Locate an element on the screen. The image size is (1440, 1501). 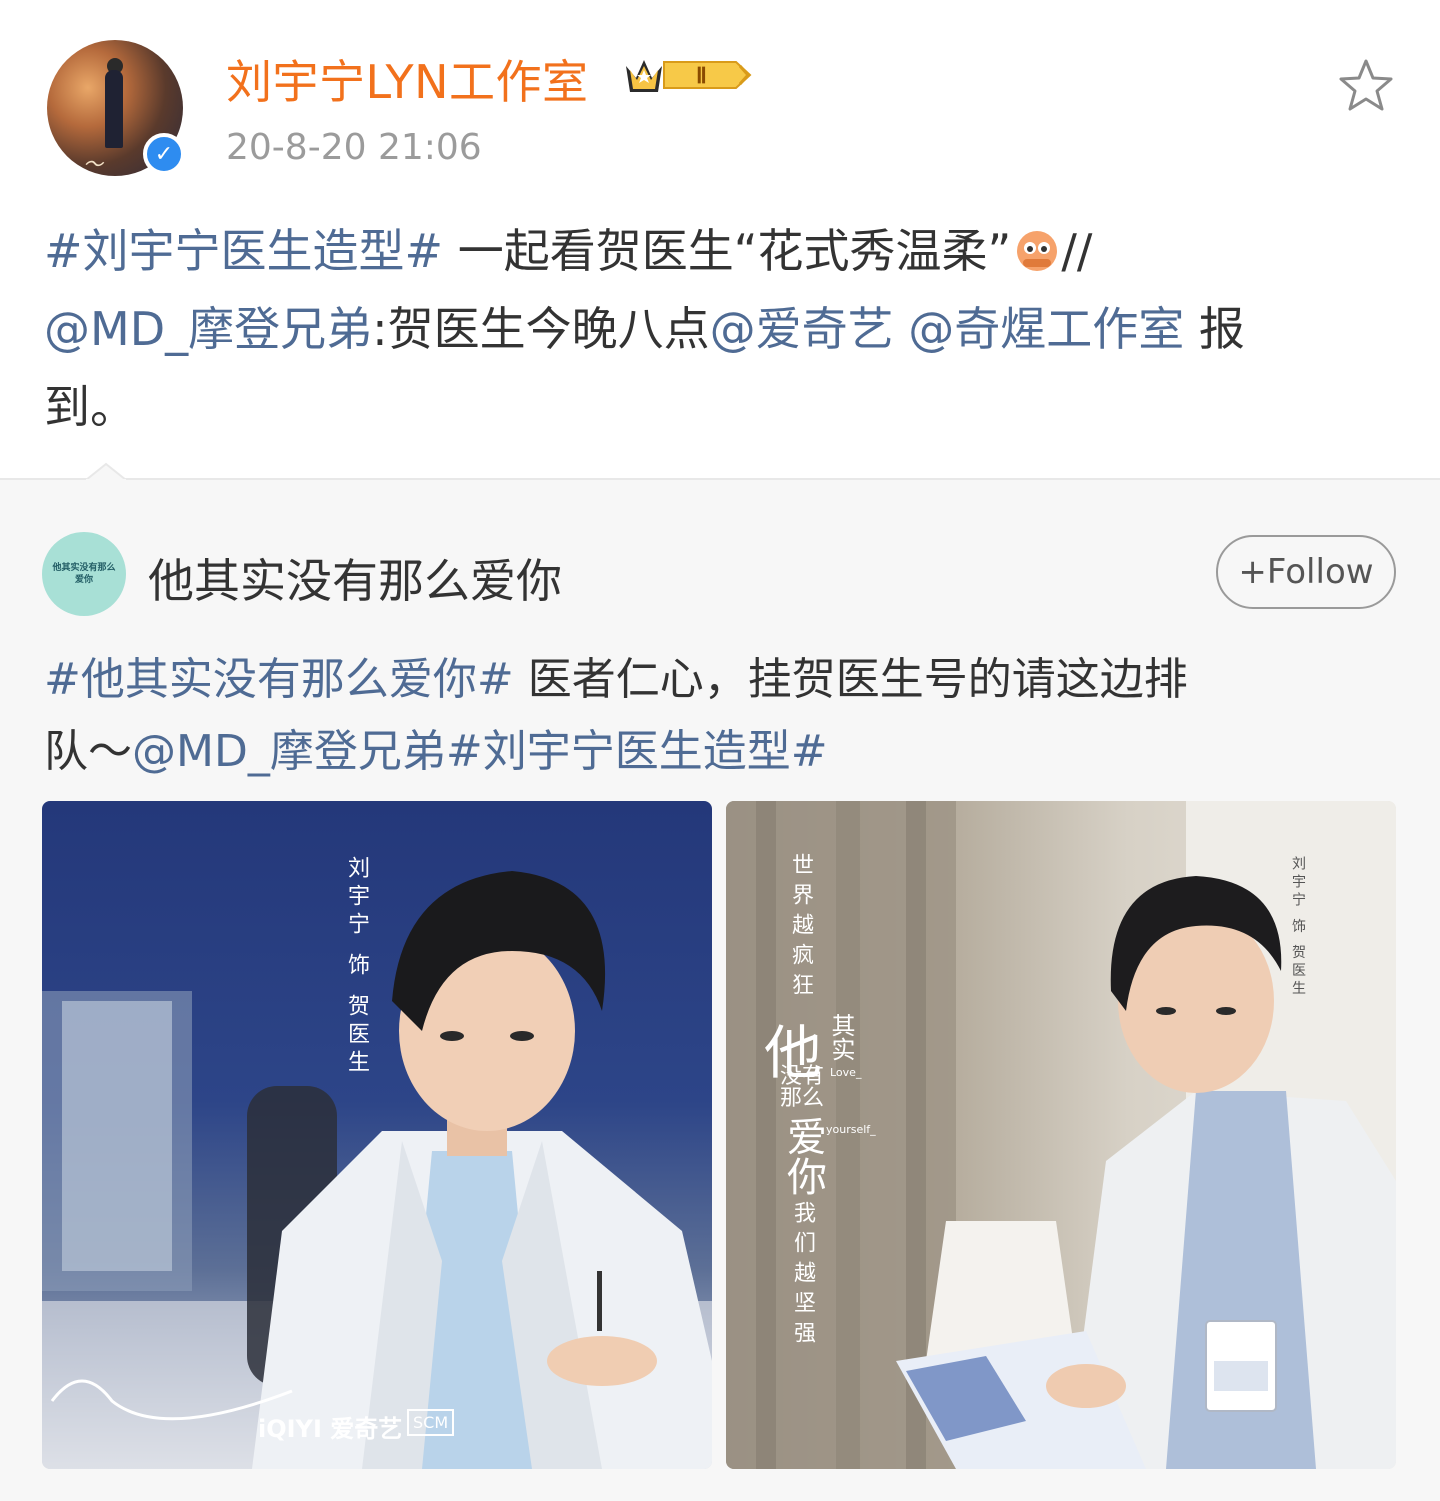
post-text-body: :贺医生今晚八点 is located at coordinates (541, 329).